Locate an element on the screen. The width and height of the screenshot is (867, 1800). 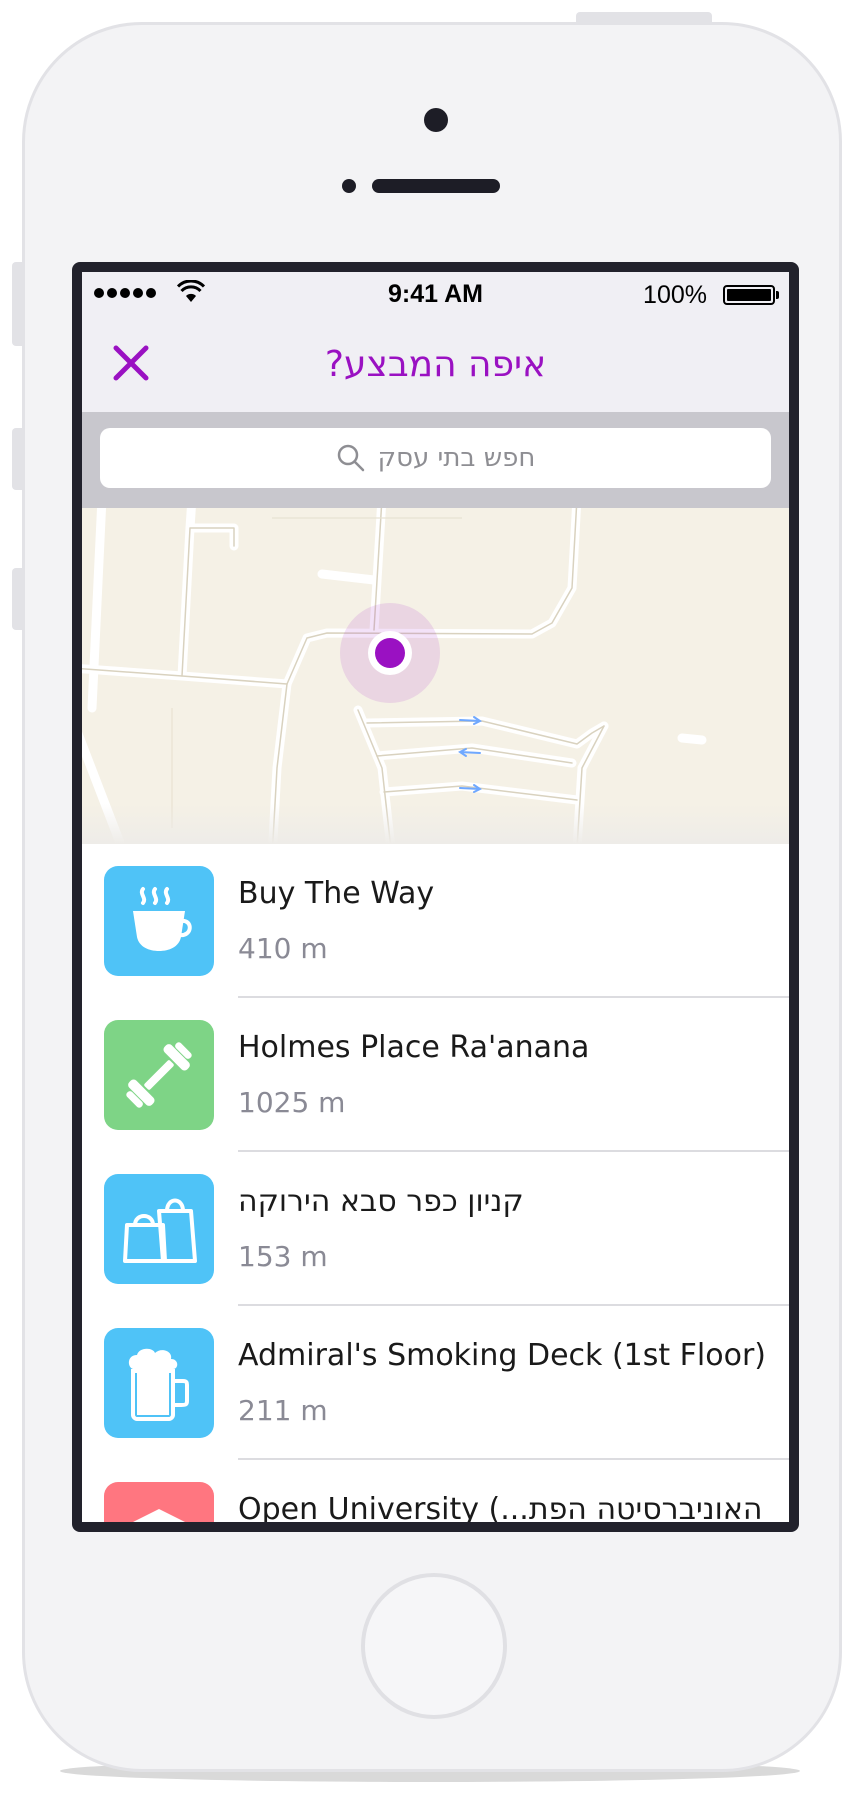
battery-tip is located at coordinates (777, 295).